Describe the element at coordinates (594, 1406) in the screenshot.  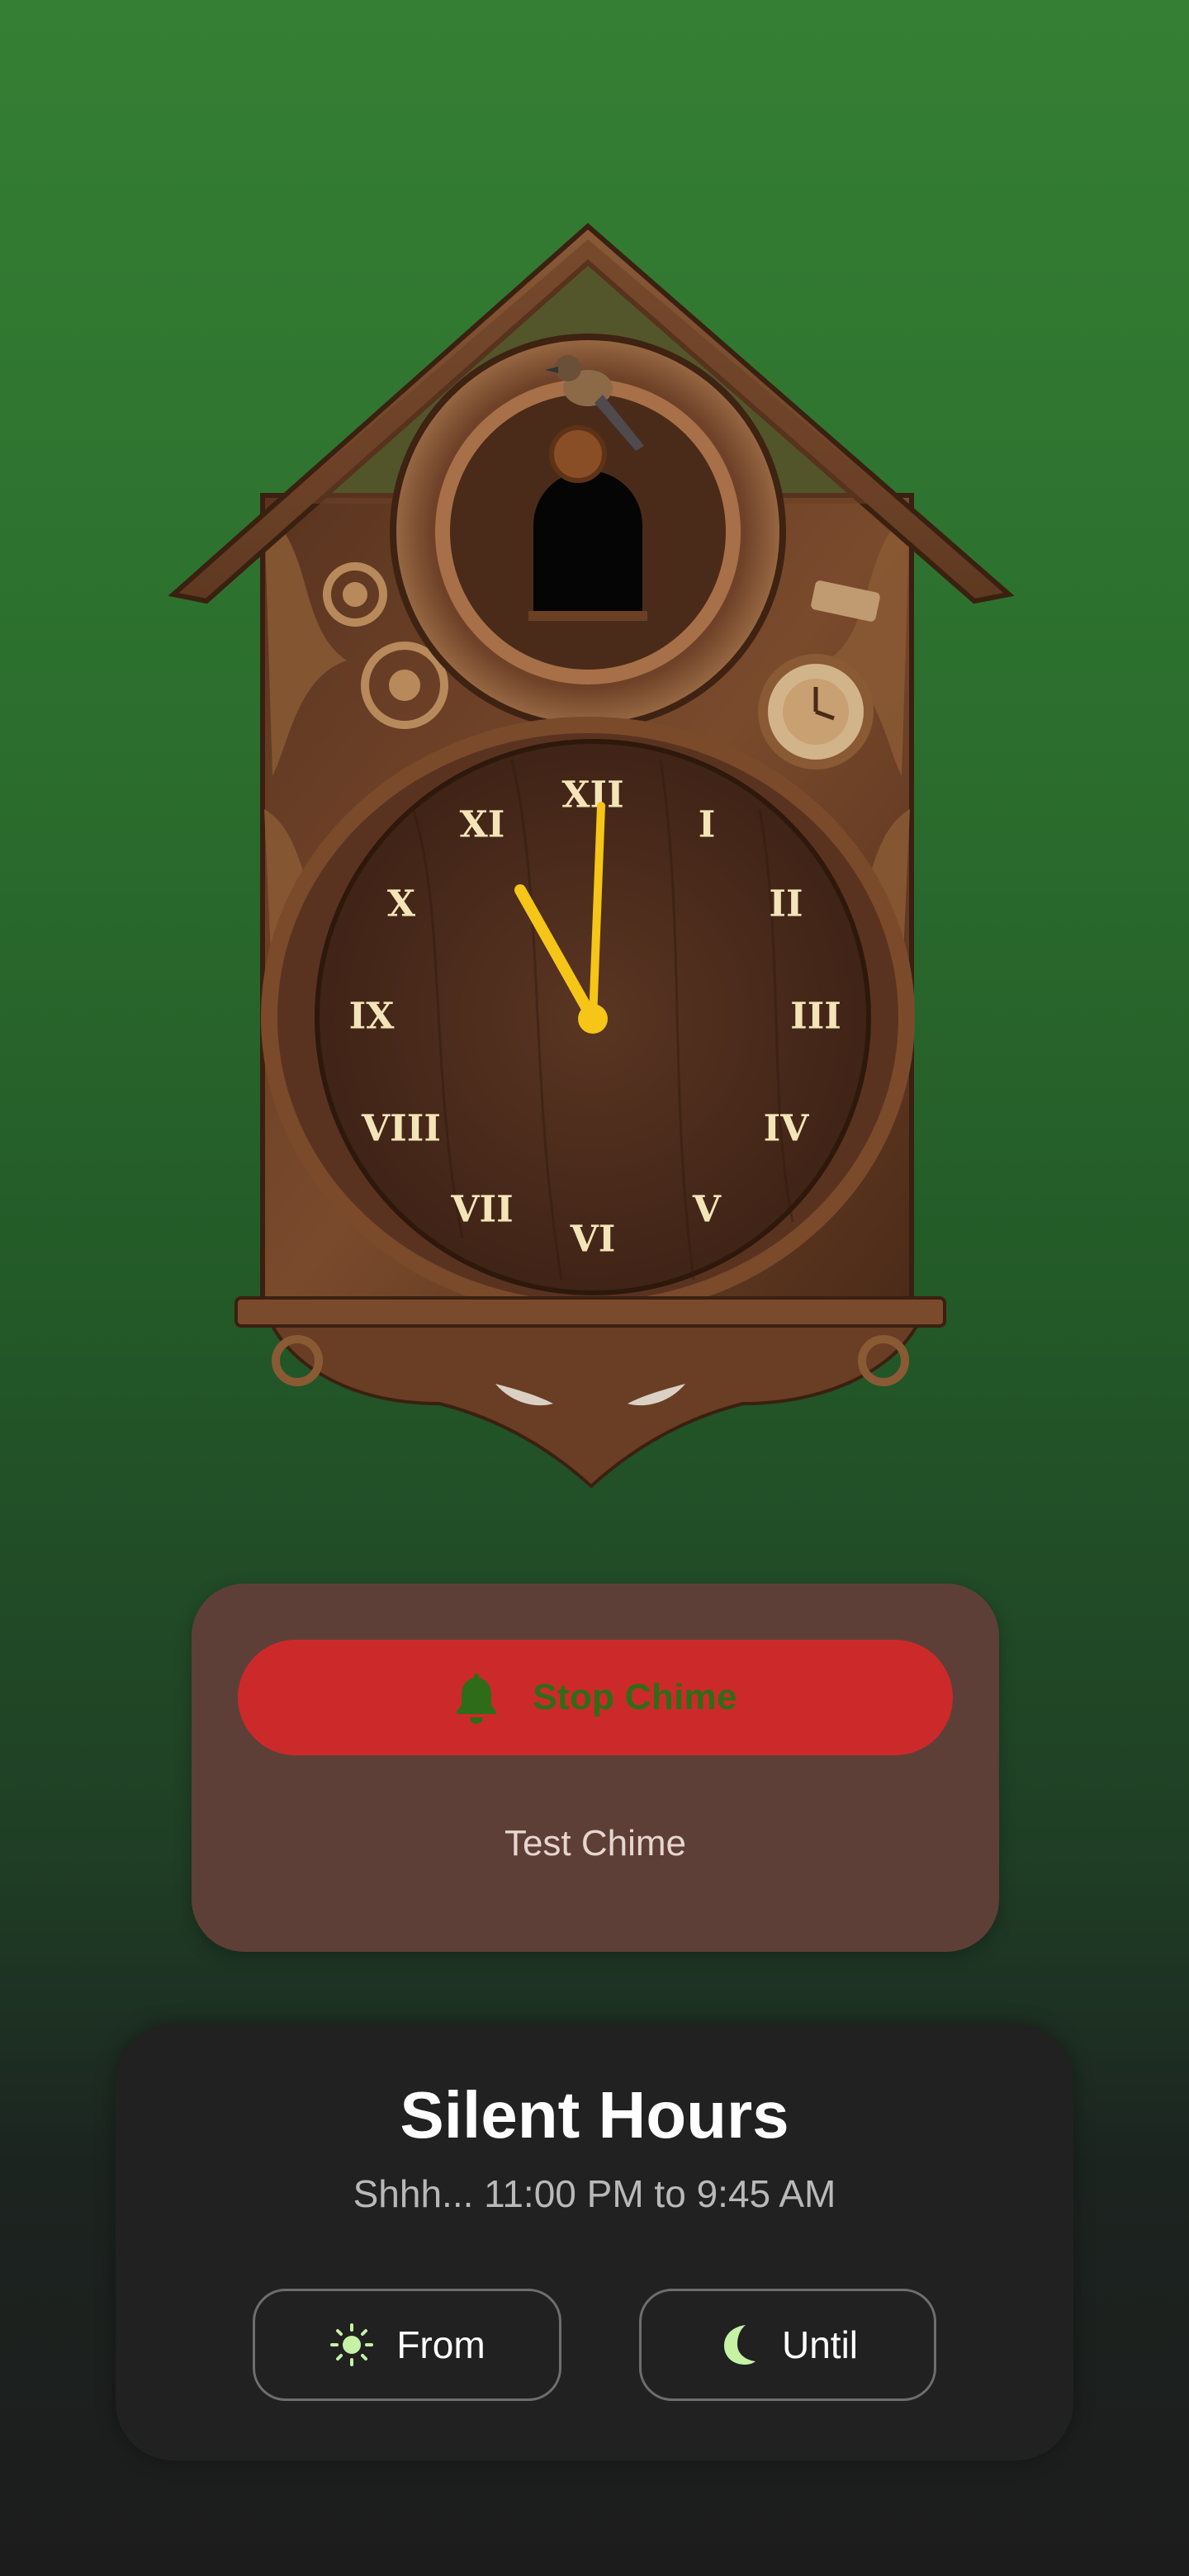
I see `clock-base-ornament` at that location.